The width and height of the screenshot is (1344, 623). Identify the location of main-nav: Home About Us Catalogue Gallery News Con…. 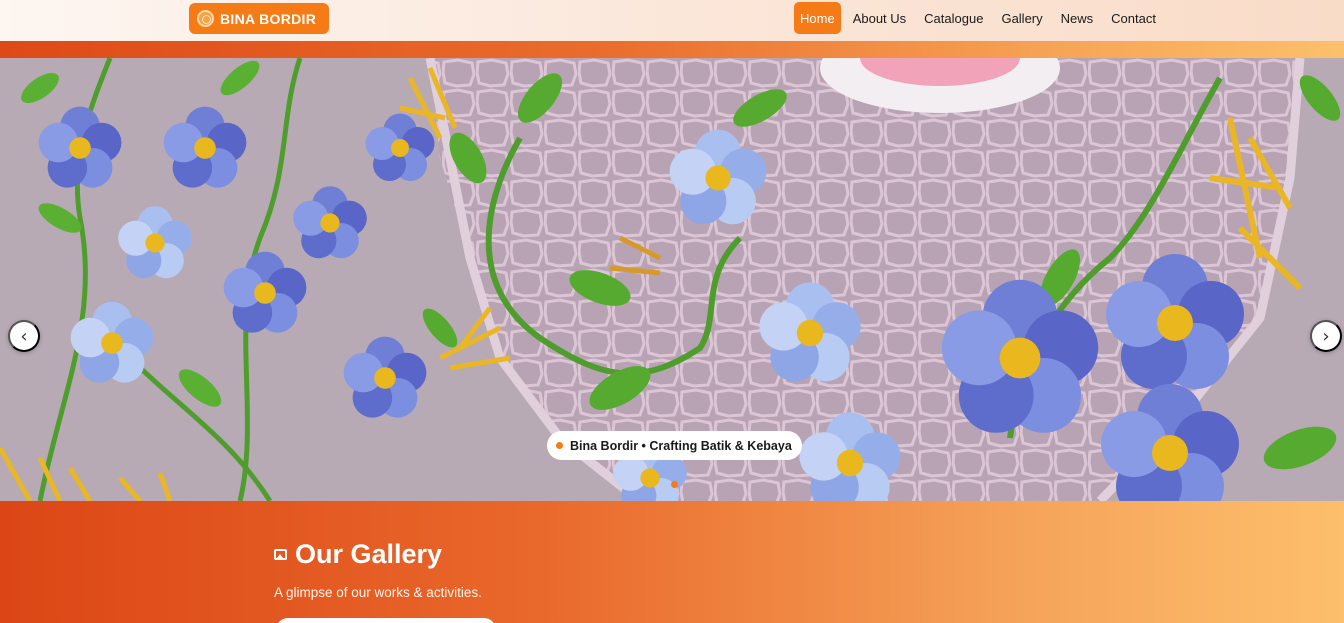
(981, 18).